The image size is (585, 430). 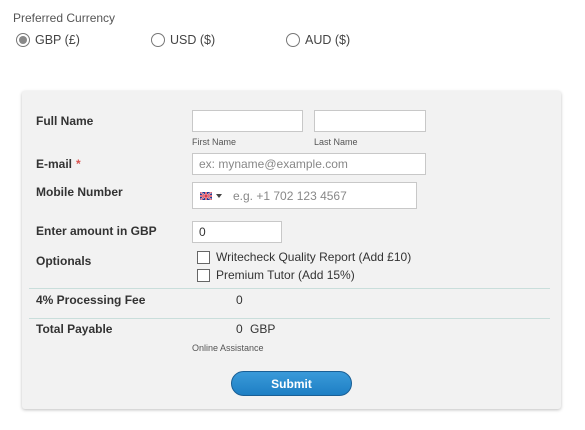 I want to click on total-payable-label: Total Payable, so click(x=74, y=329).